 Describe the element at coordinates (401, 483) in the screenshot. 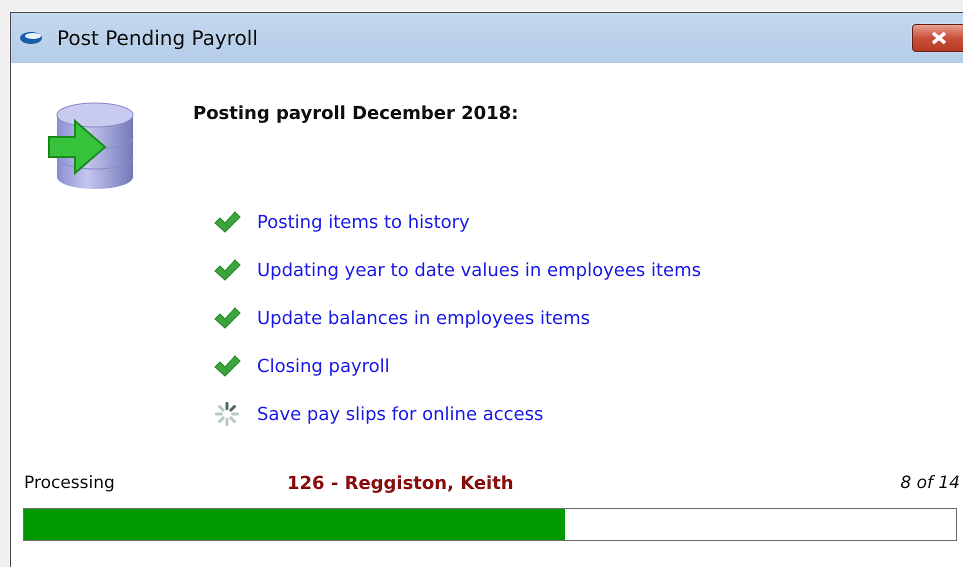

I see `current-employee: 126 - Reggiston, Keith` at that location.